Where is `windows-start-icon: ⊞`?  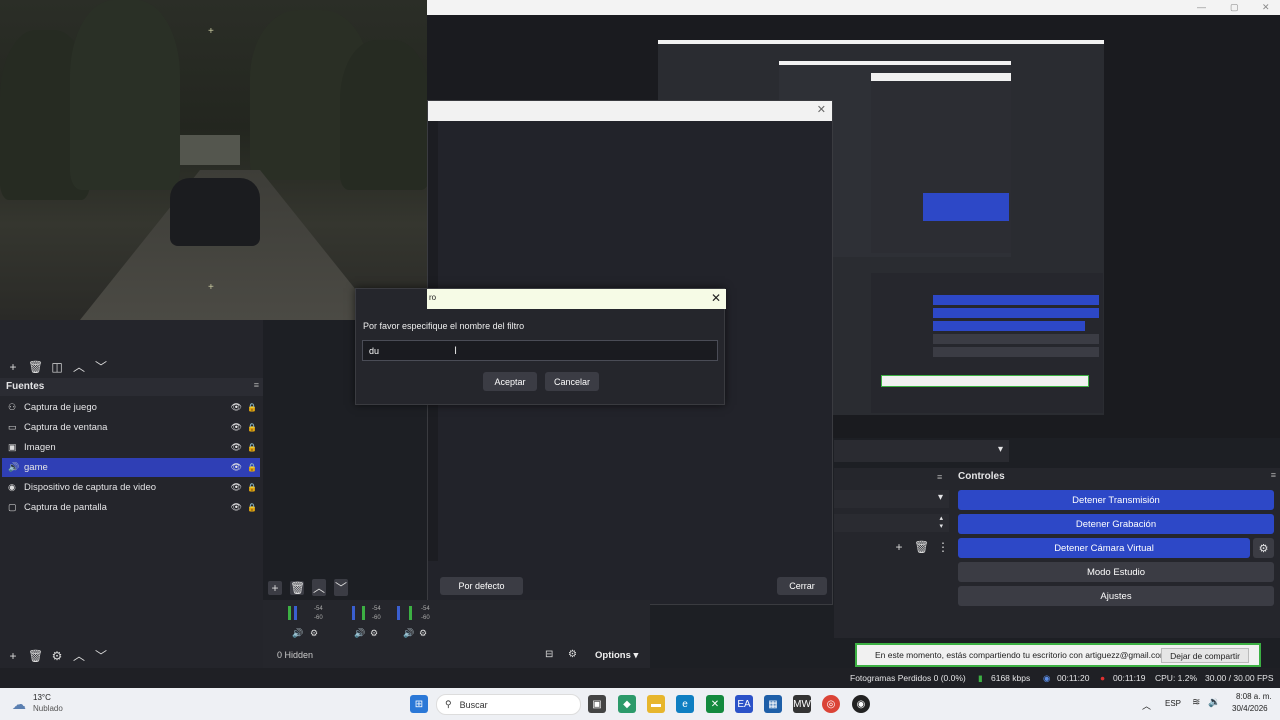
windows-start-icon: ⊞ is located at coordinates (419, 704).